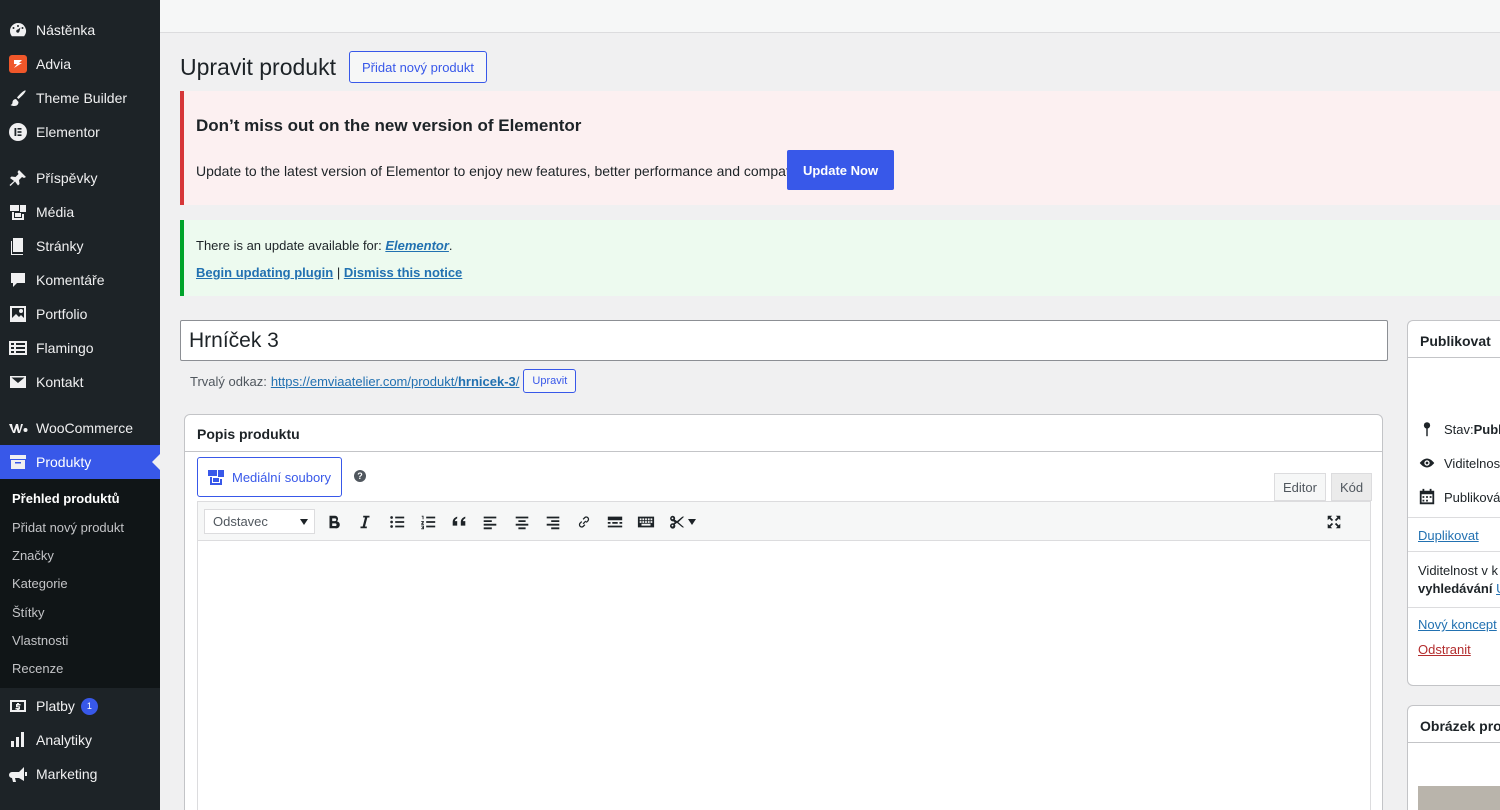  Describe the element at coordinates (264, 272) in the screenshot. I see `begin-updating-link: Begin updating plugin` at that location.